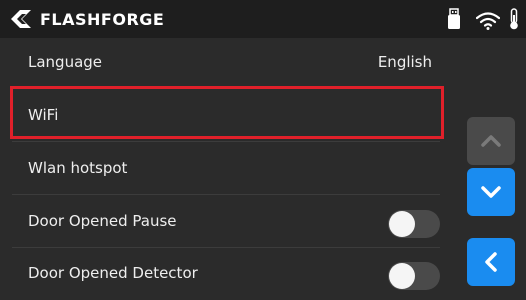 This screenshot has width=526, height=300. I want to click on chevron-left-icon, so click(491, 262).